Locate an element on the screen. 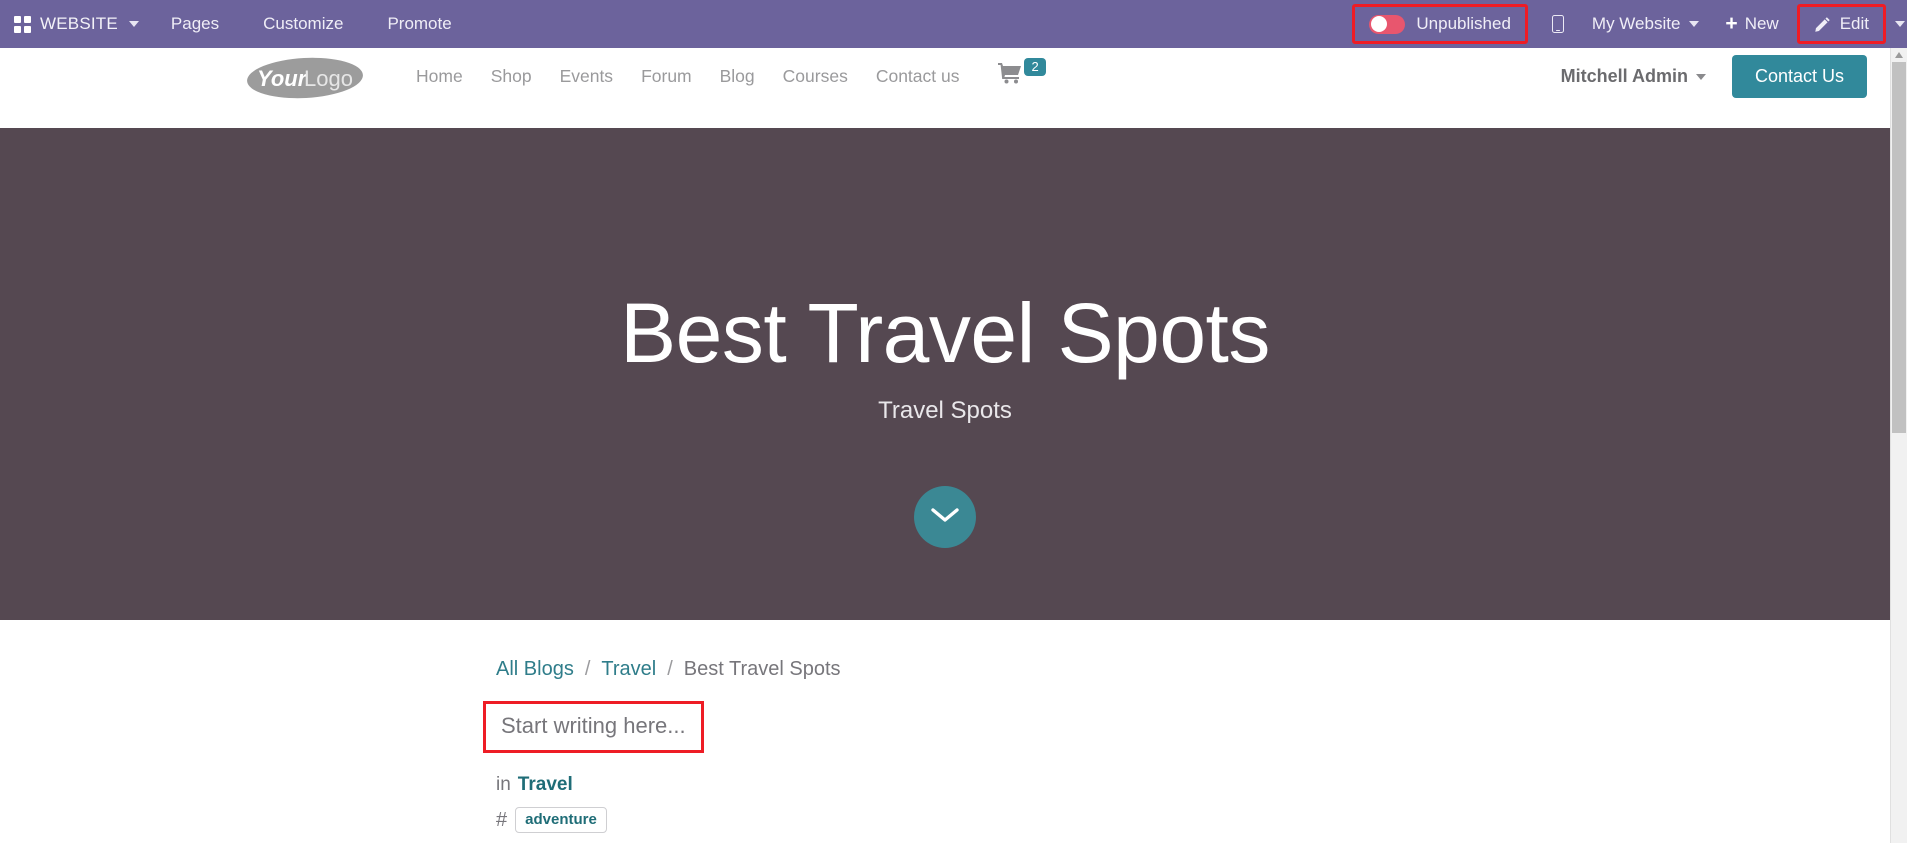 The width and height of the screenshot is (1907, 843). apps-menu-button: WEBSITE is located at coordinates (74, 24).